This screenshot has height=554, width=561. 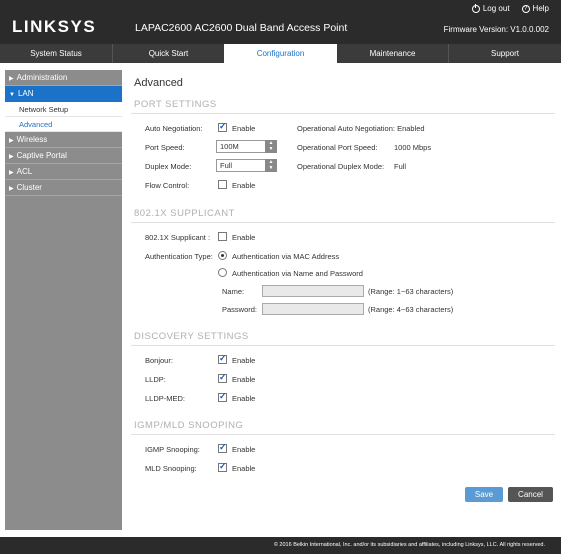 What do you see at coordinates (244, 360) in the screenshot?
I see `bonjour-enable-label: Enable` at bounding box center [244, 360].